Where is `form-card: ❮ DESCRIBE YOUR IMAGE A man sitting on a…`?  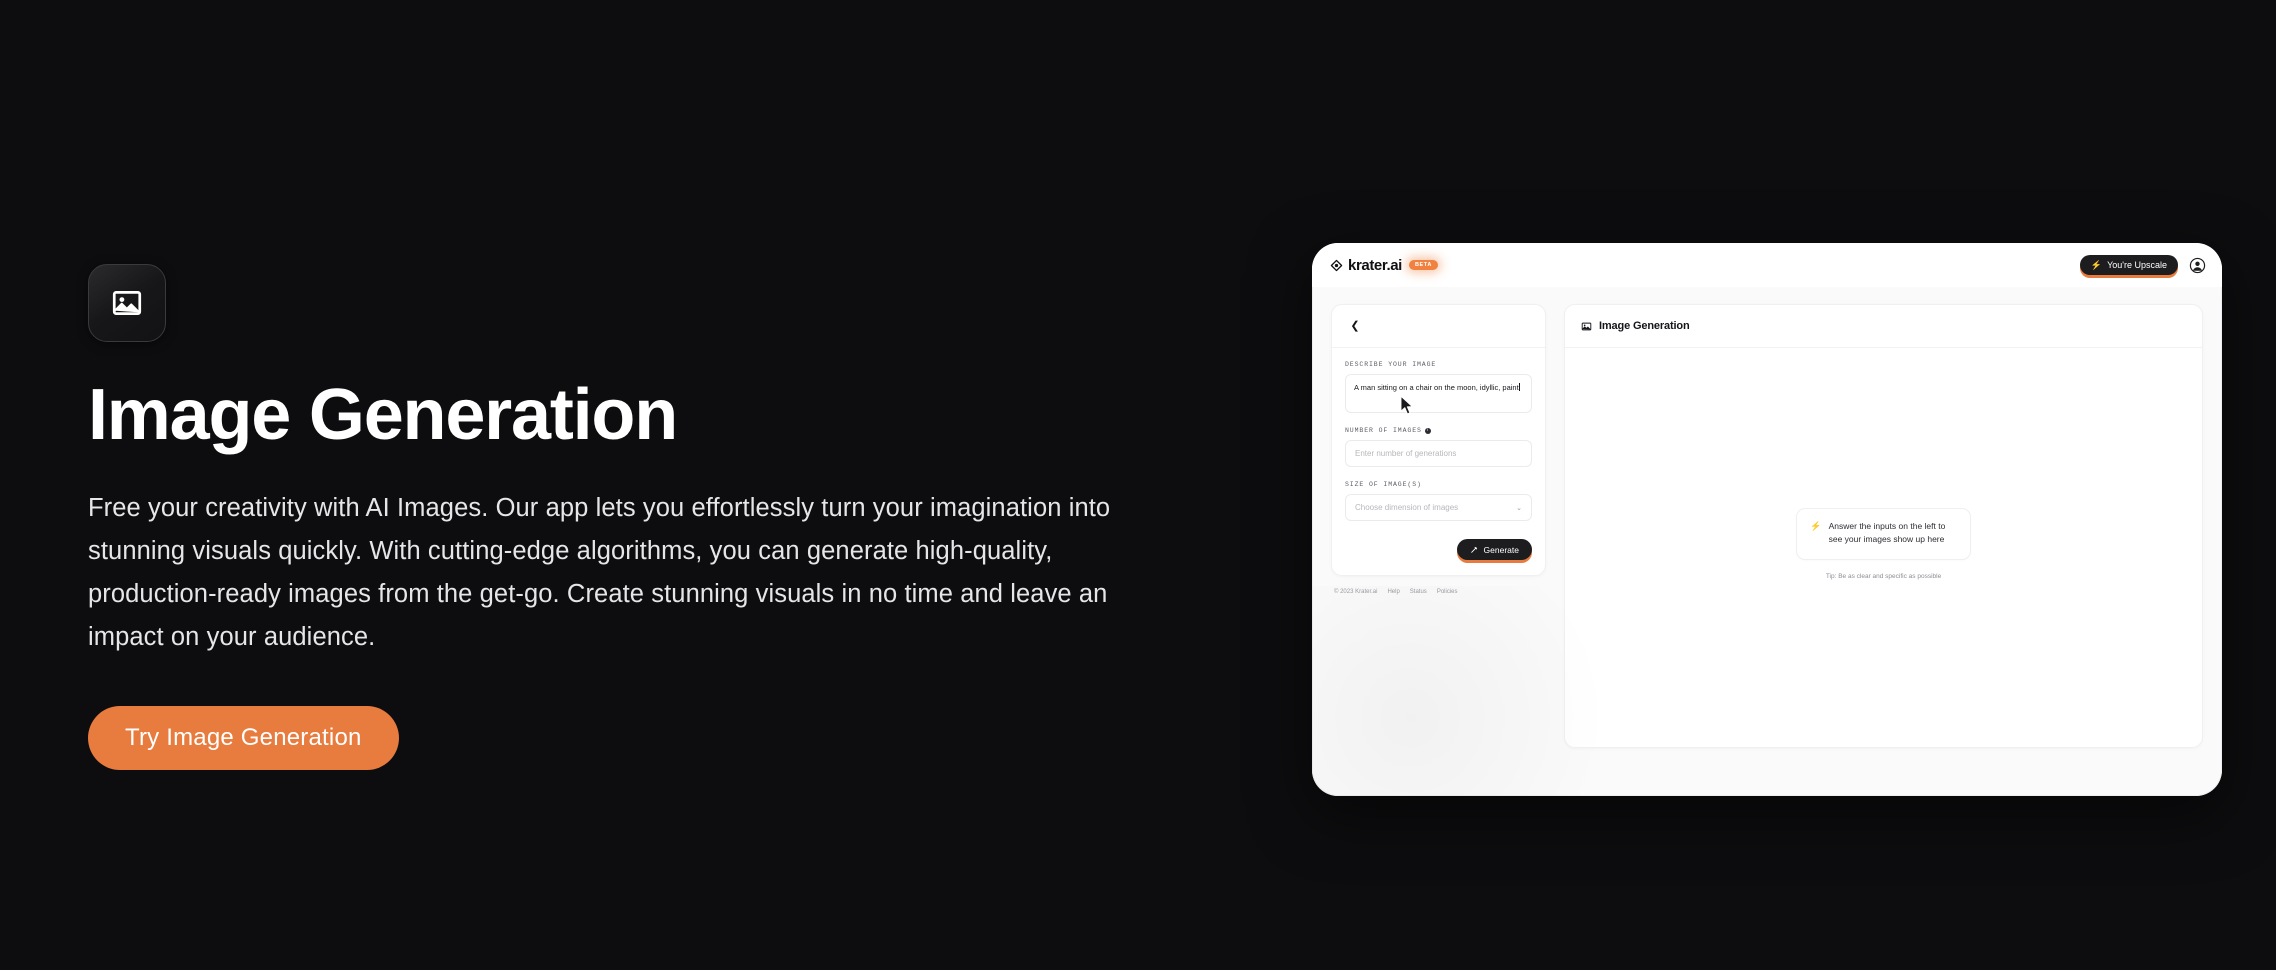
form-card: ❮ DESCRIBE YOUR IMAGE A man sitting on a… is located at coordinates (1438, 440).